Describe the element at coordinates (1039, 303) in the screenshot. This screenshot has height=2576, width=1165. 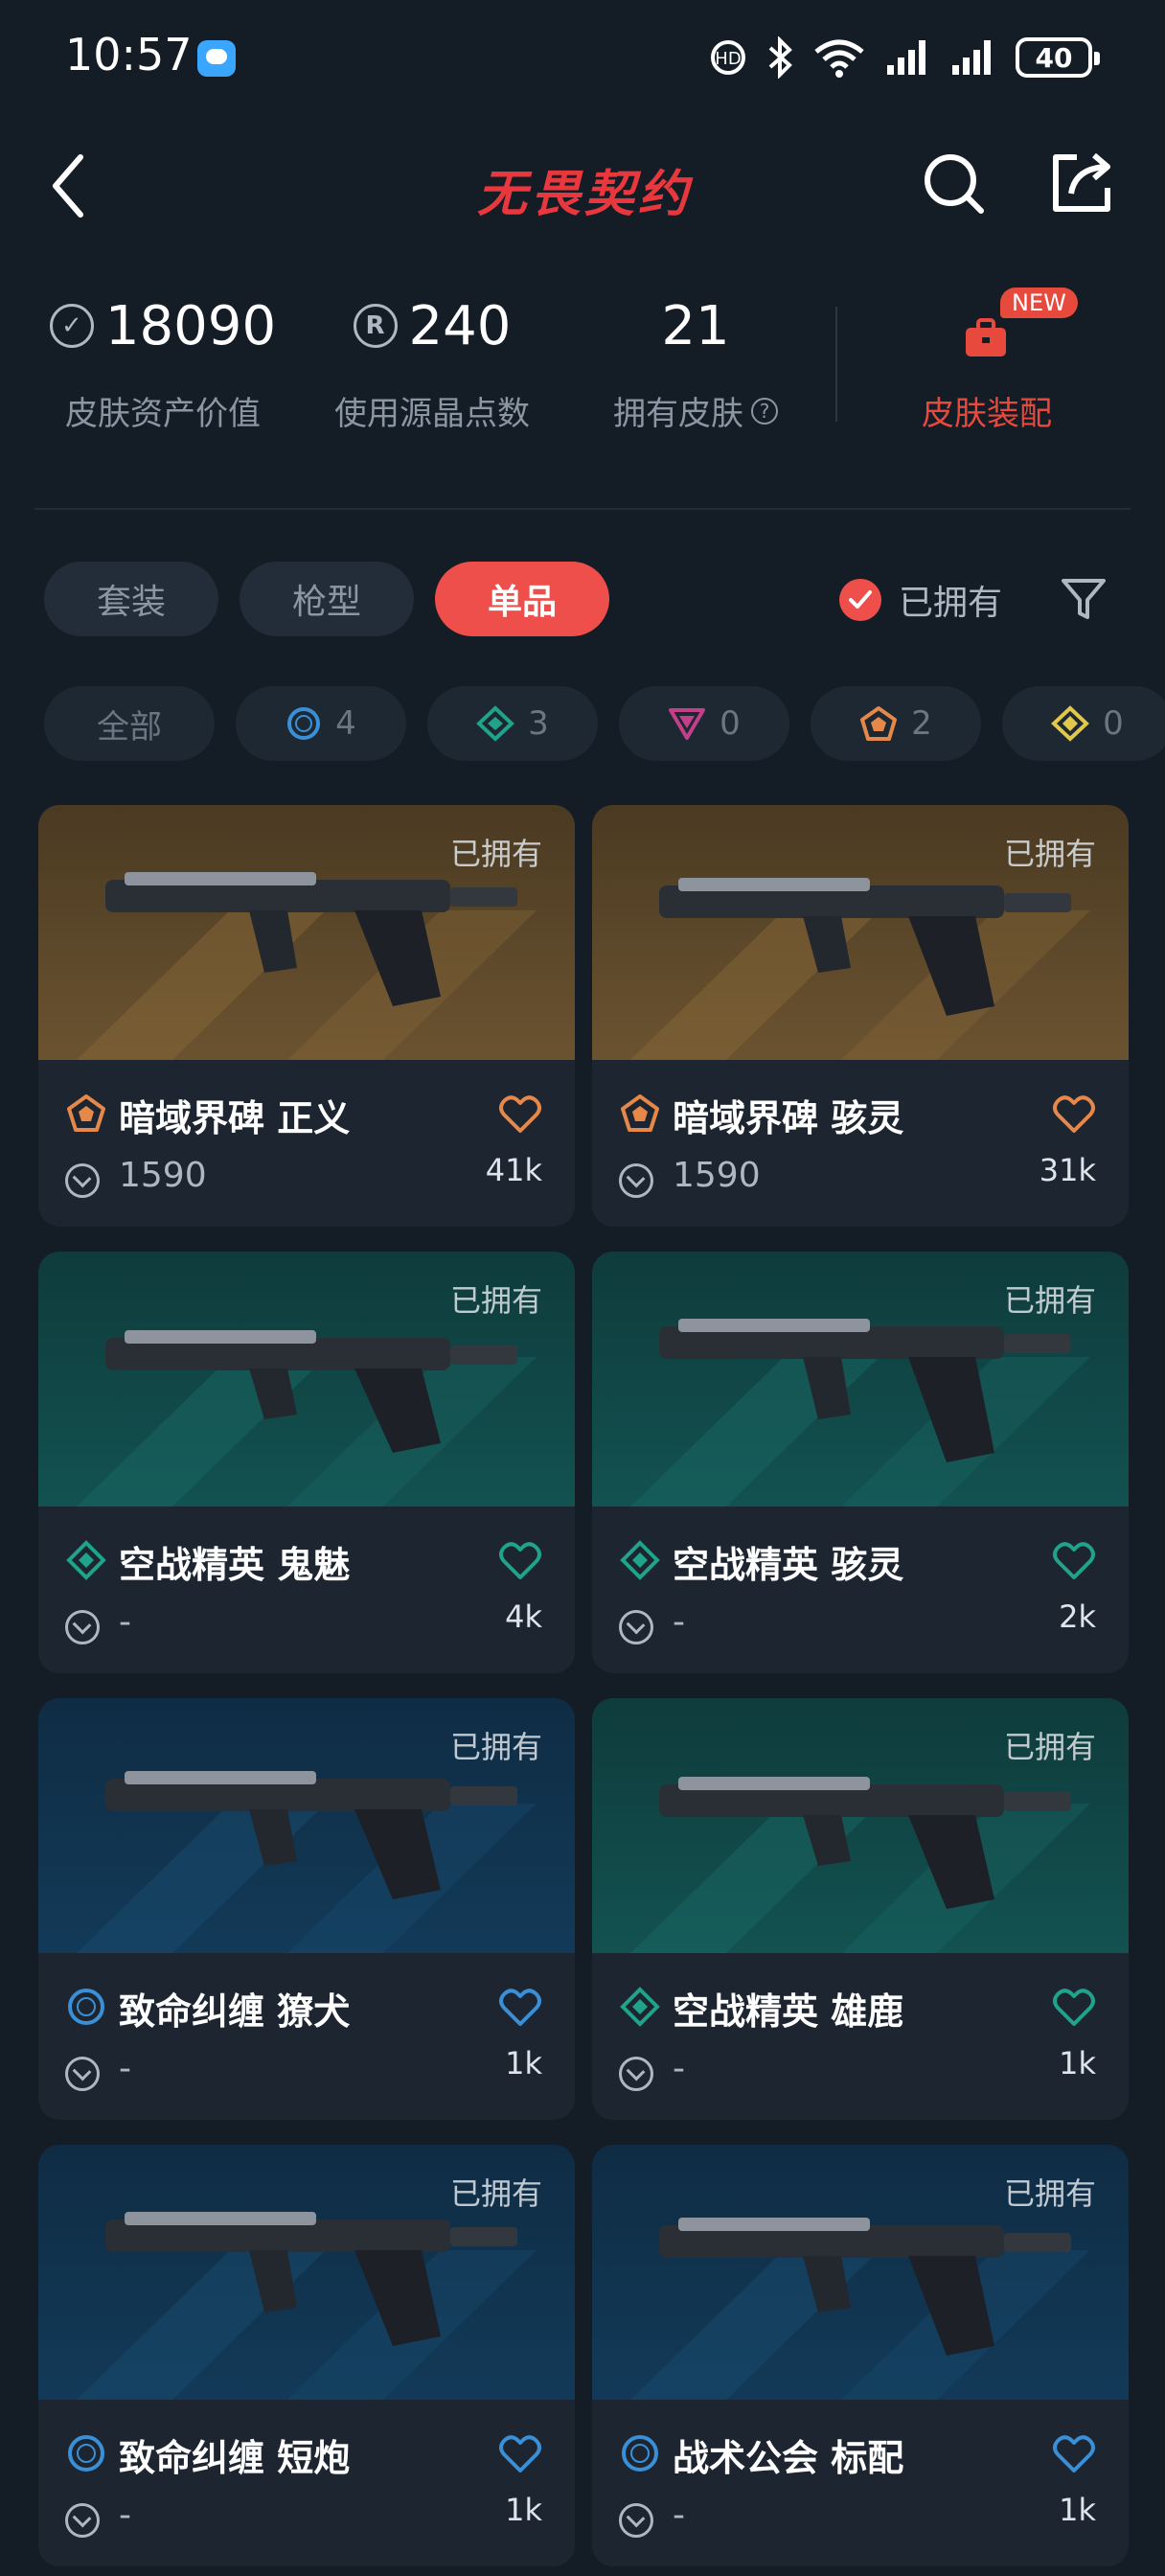
I see `new-badge: NEW` at that location.